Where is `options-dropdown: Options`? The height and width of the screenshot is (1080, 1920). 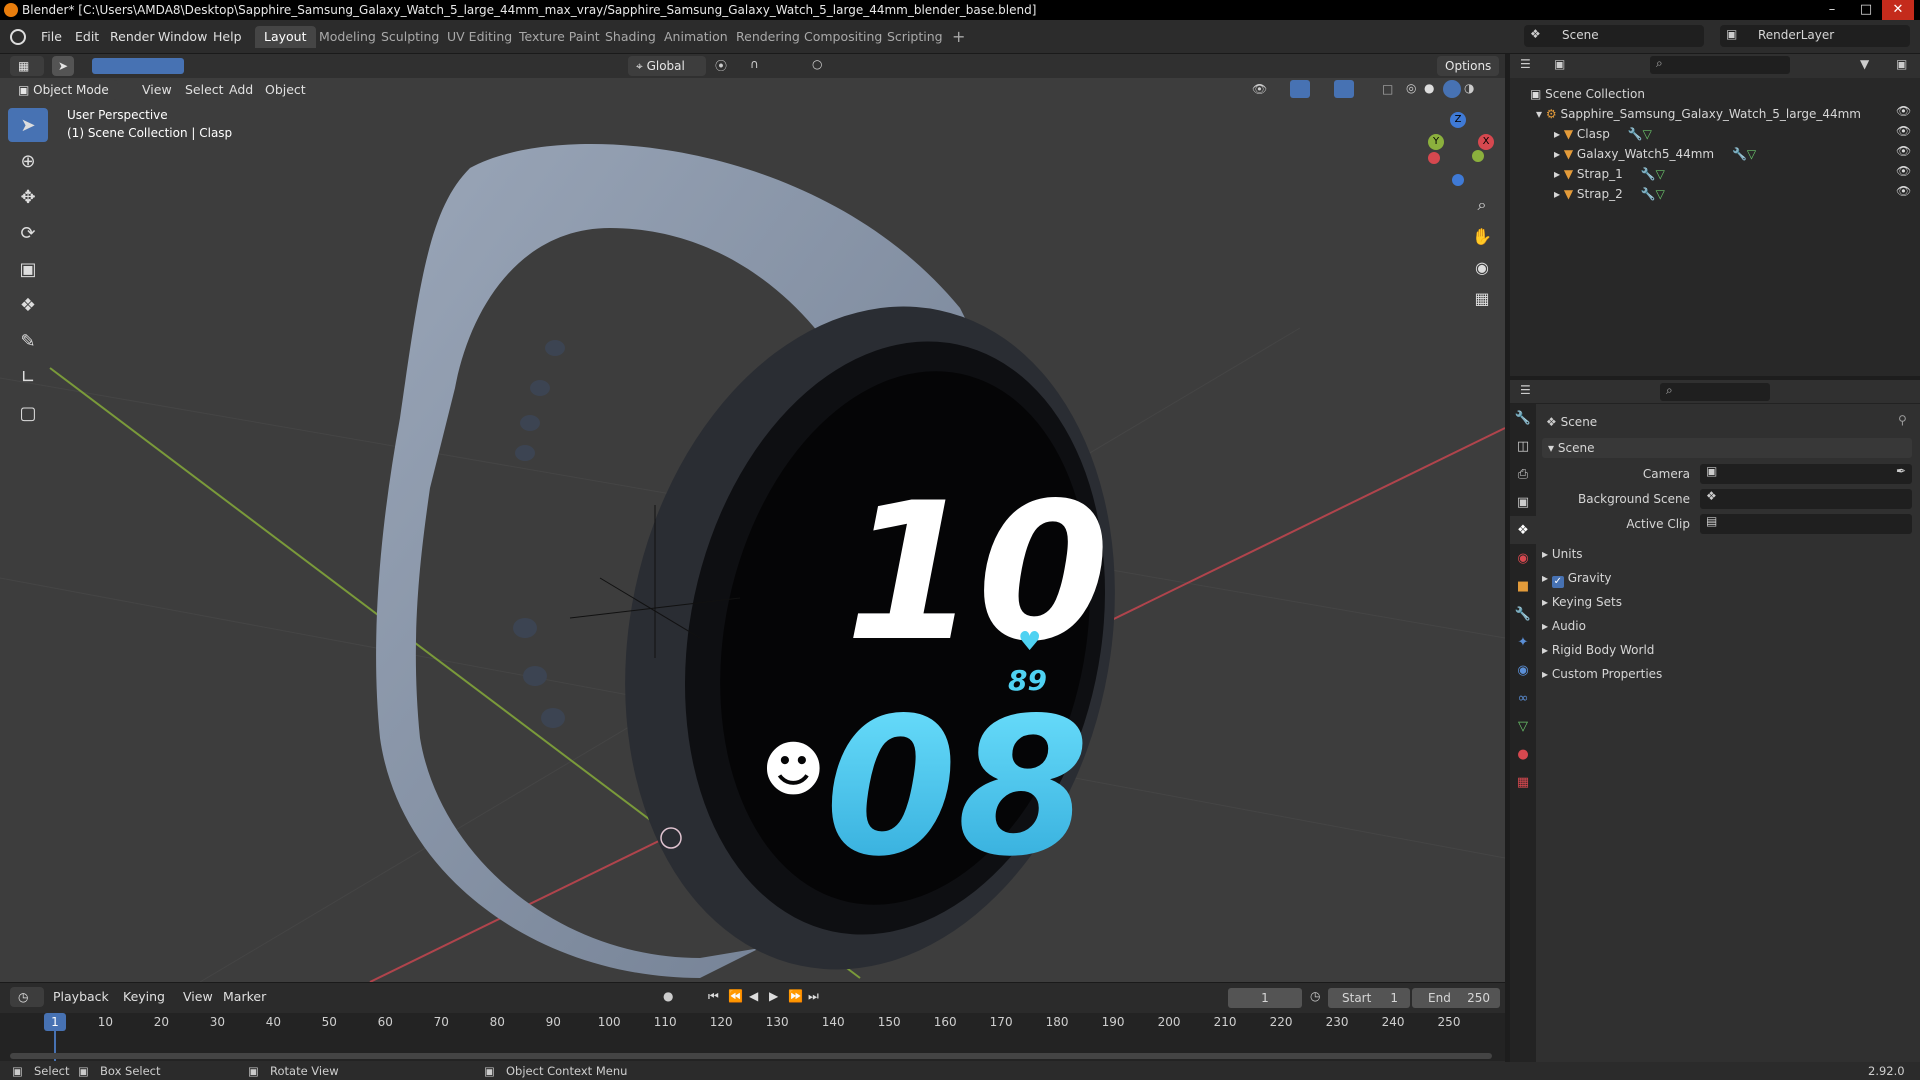
options-dropdown: Options is located at coordinates (1468, 66).